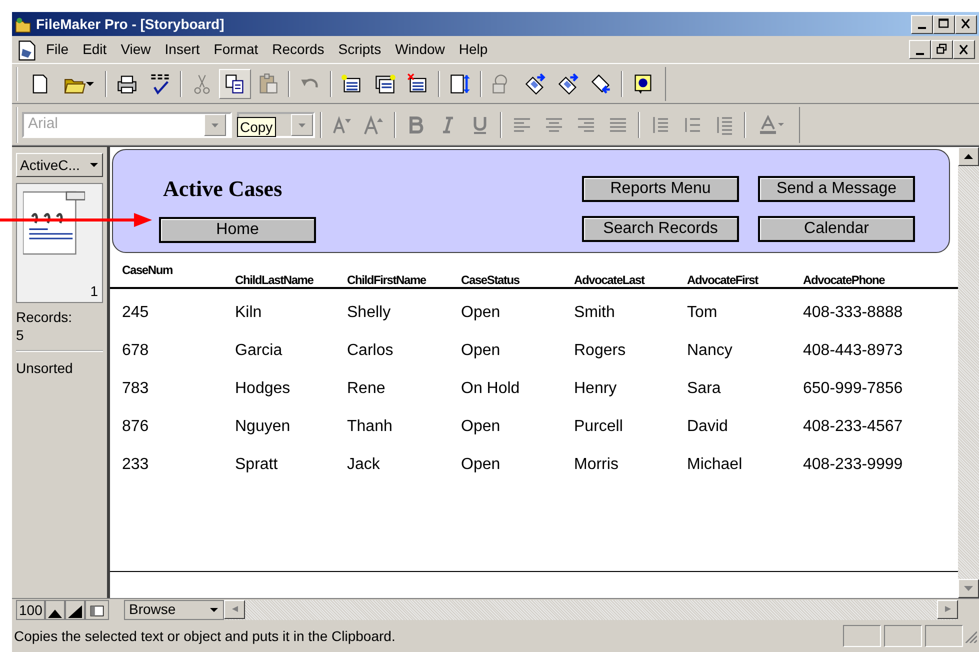  What do you see at coordinates (601, 83) in the screenshot?
I see `exchange-icon` at bounding box center [601, 83].